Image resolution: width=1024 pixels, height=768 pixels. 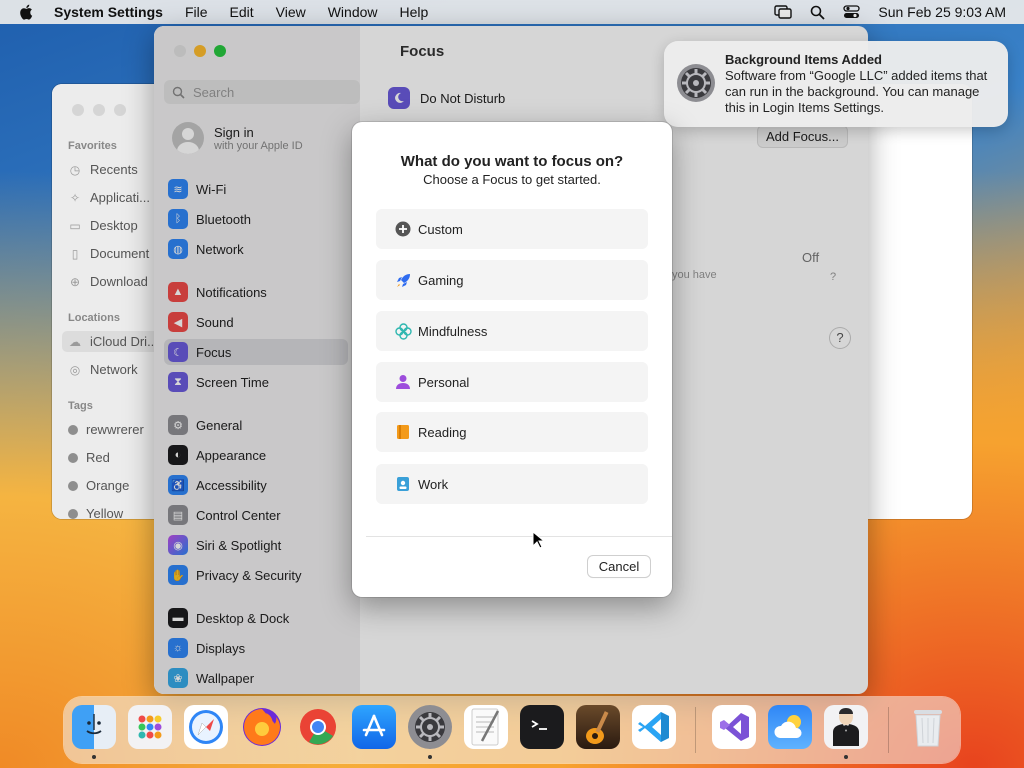 I want to click on menu-view: View, so click(x=291, y=12).